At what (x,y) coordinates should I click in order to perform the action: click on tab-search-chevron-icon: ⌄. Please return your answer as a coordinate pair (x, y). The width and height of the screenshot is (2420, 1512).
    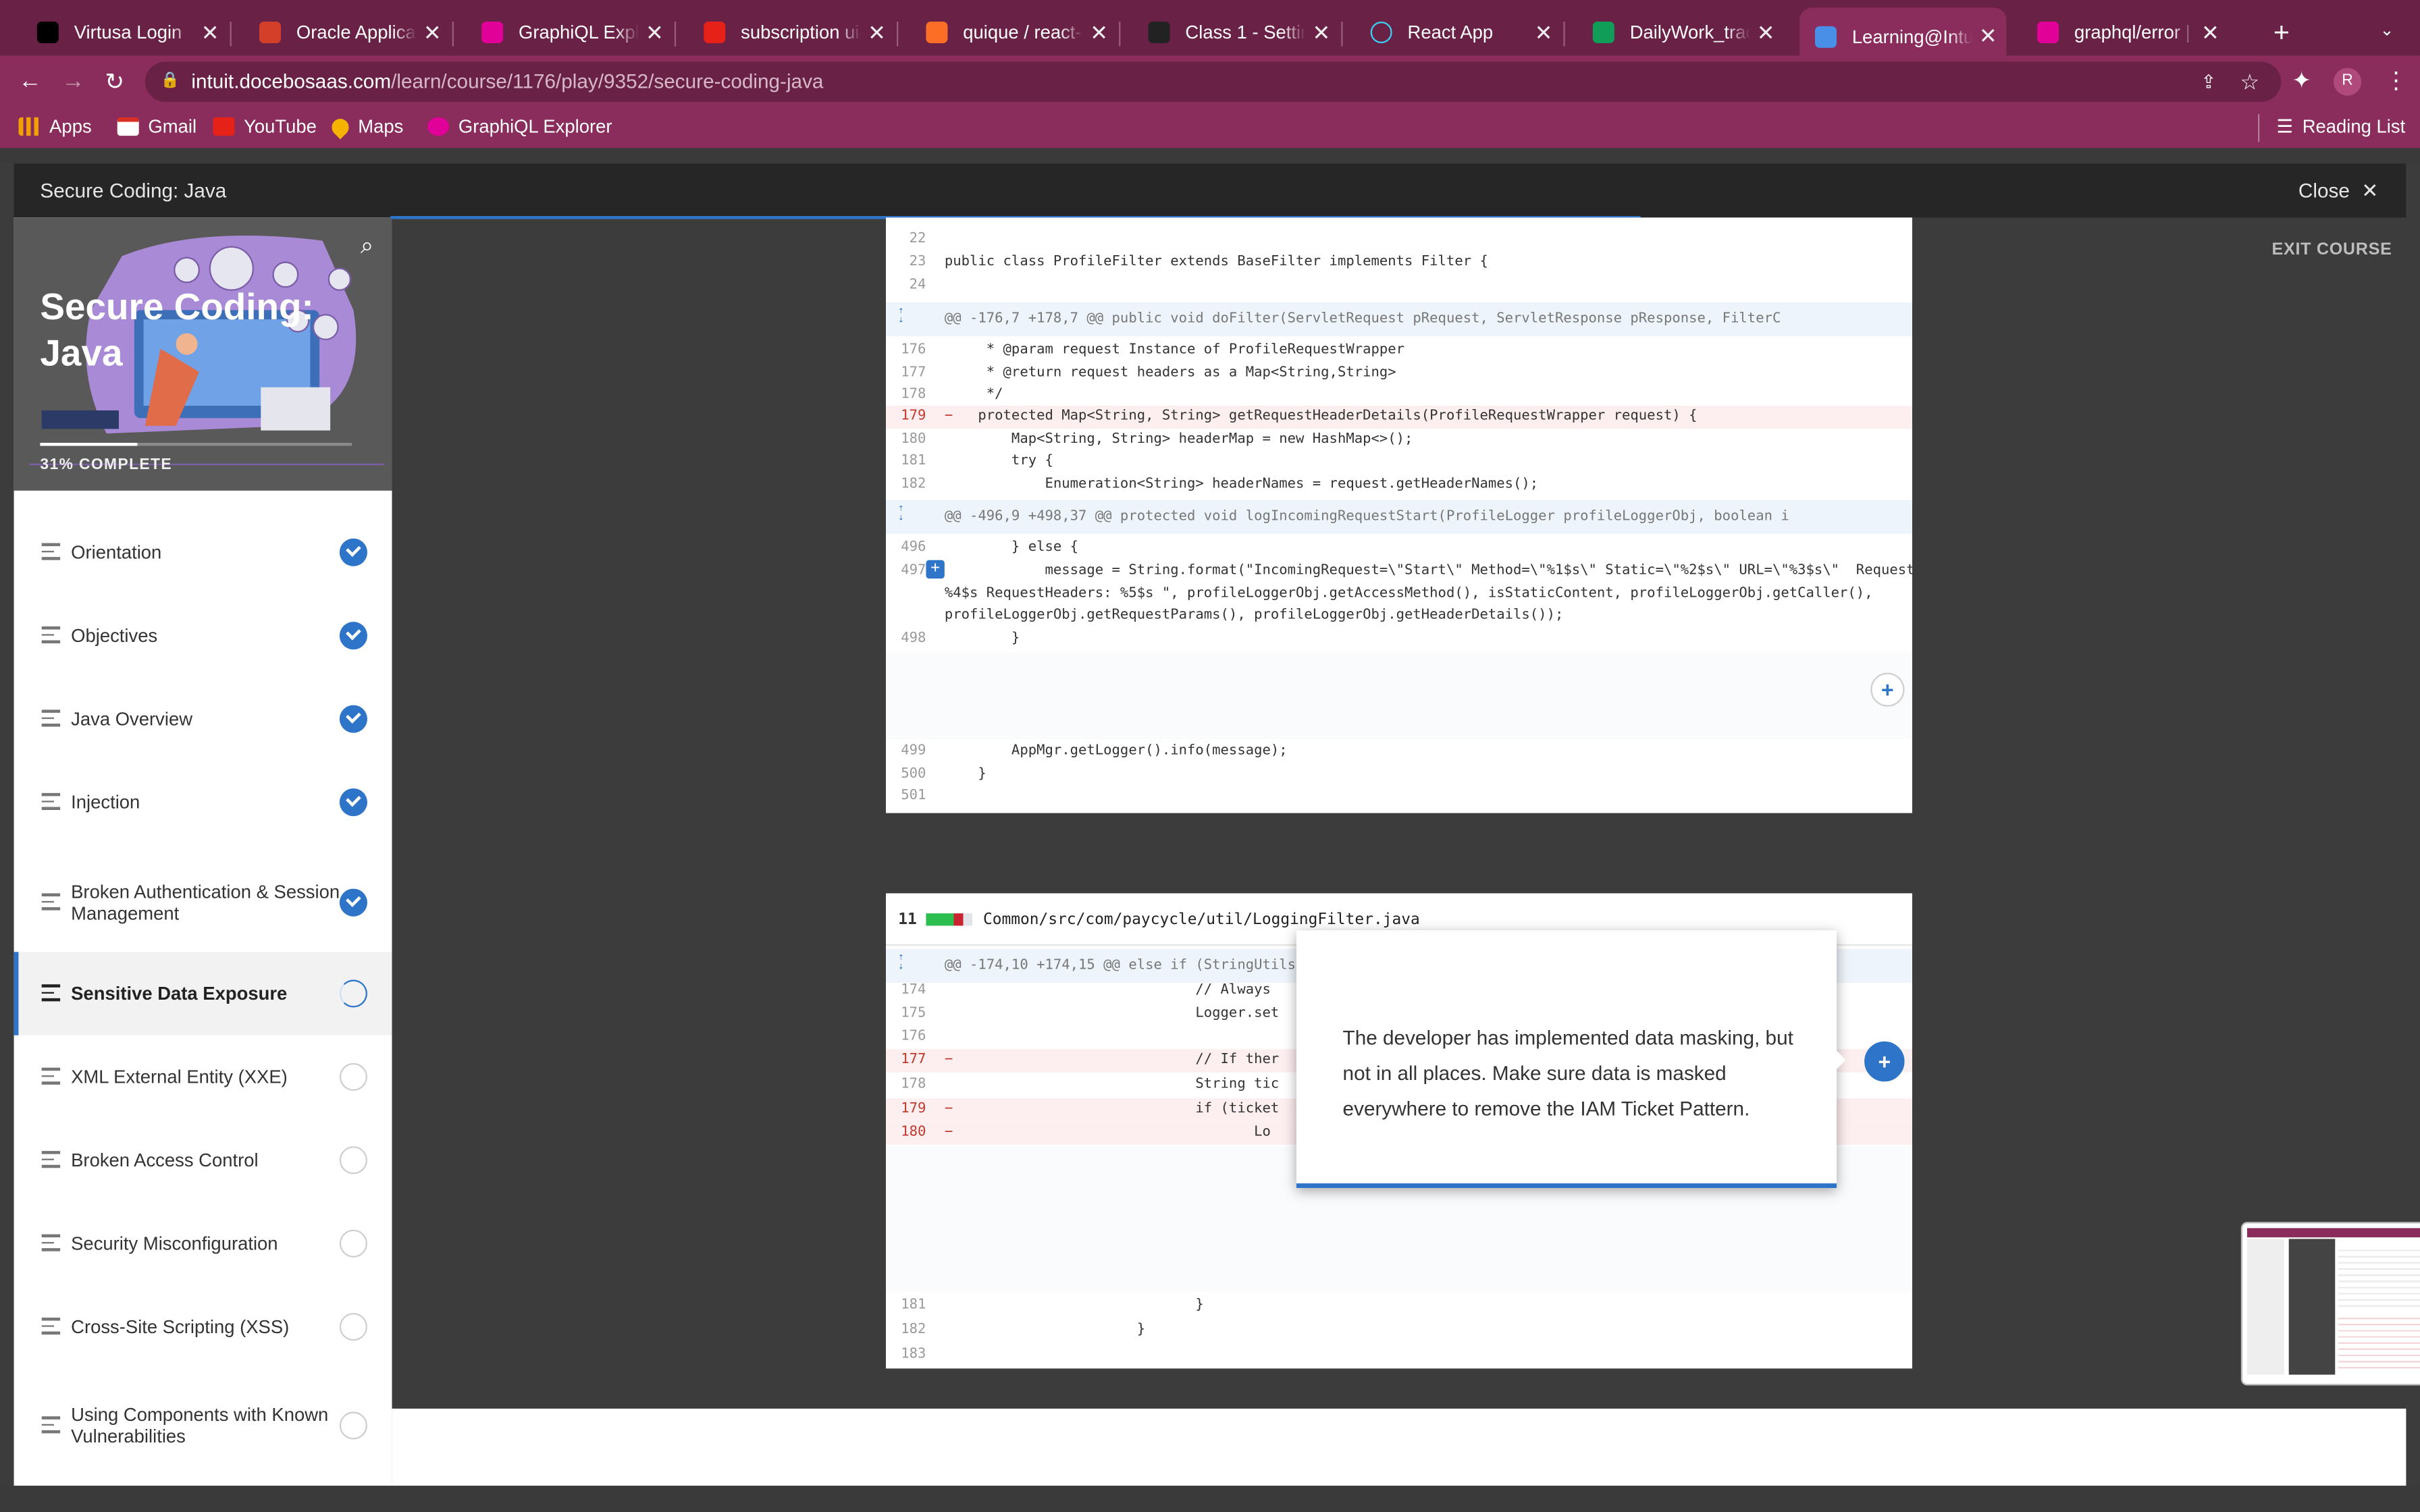
    Looking at the image, I should click on (2387, 30).